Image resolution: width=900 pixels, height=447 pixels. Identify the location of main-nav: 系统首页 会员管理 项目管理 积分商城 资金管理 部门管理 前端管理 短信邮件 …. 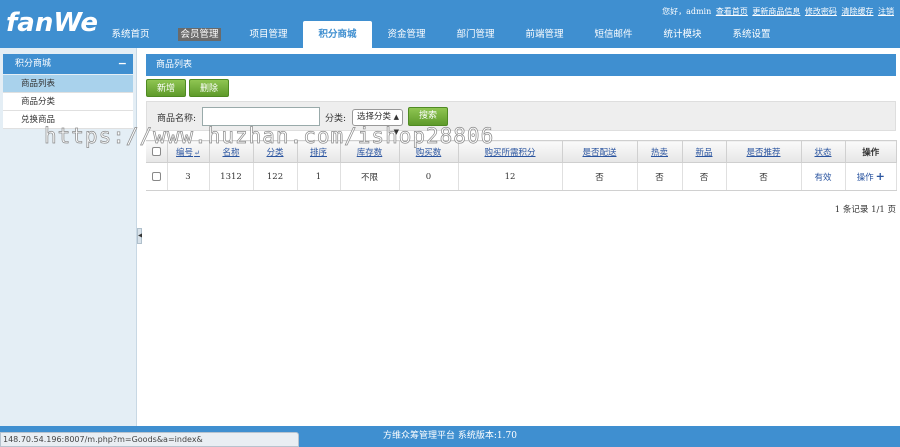
(441, 34).